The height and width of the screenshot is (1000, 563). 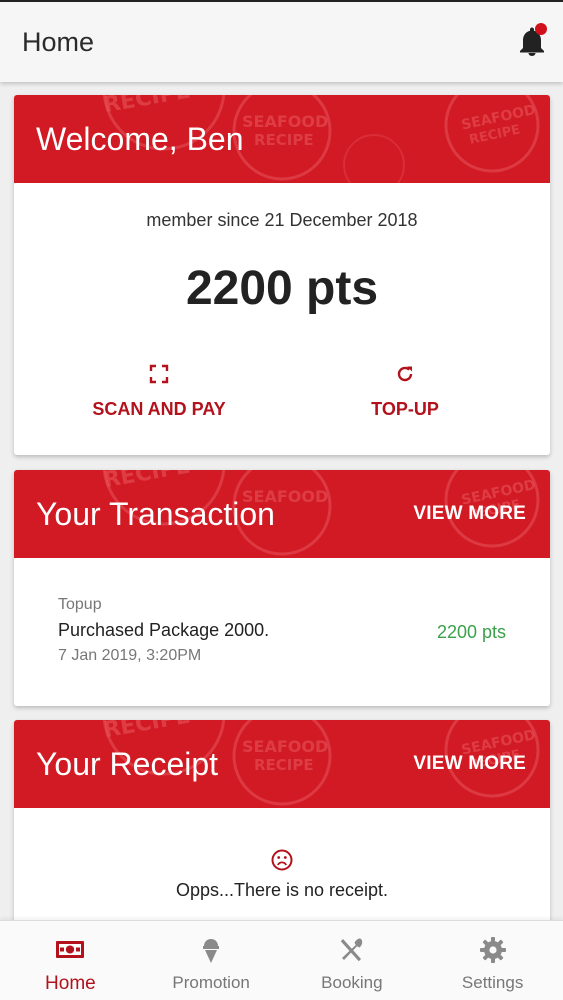 What do you see at coordinates (282, 403) in the screenshot?
I see `quick-actions: SCAN AND PAY TOP-UP` at bounding box center [282, 403].